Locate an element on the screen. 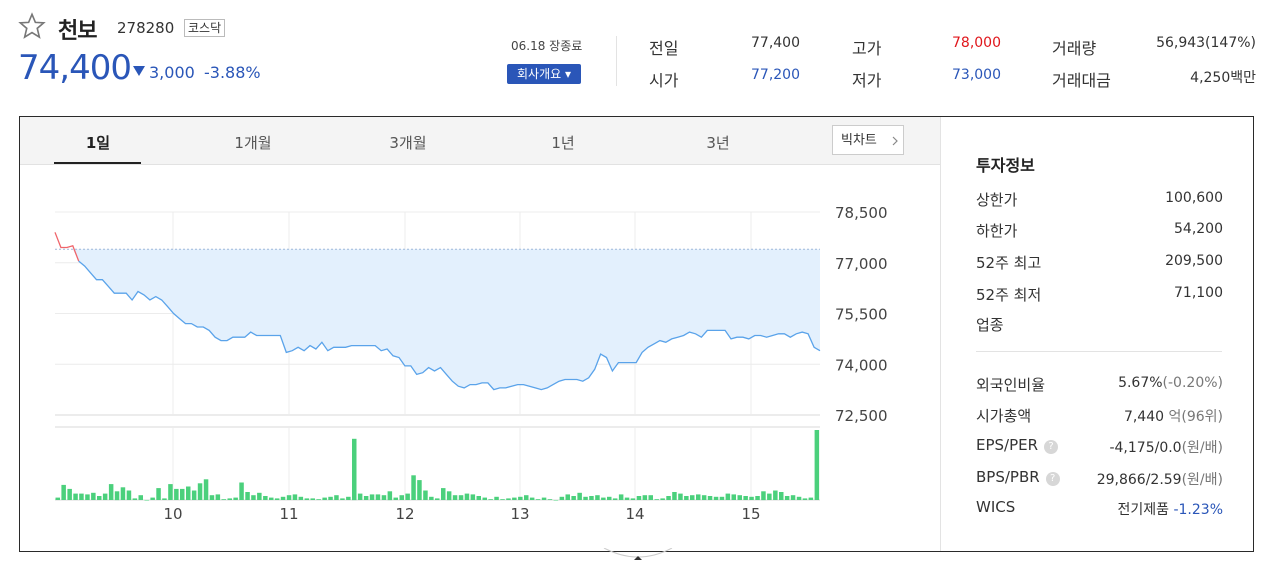 The image size is (1273, 561). tab-1month: 1개월 is located at coordinates (253, 142).